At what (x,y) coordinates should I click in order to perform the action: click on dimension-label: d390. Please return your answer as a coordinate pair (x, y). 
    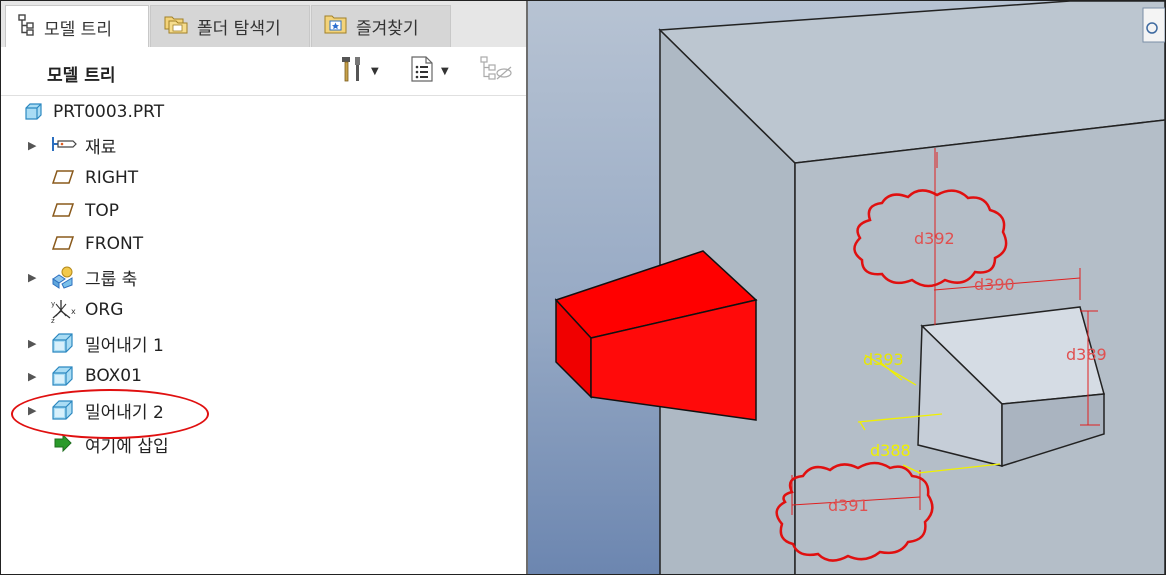
    Looking at the image, I should click on (994, 284).